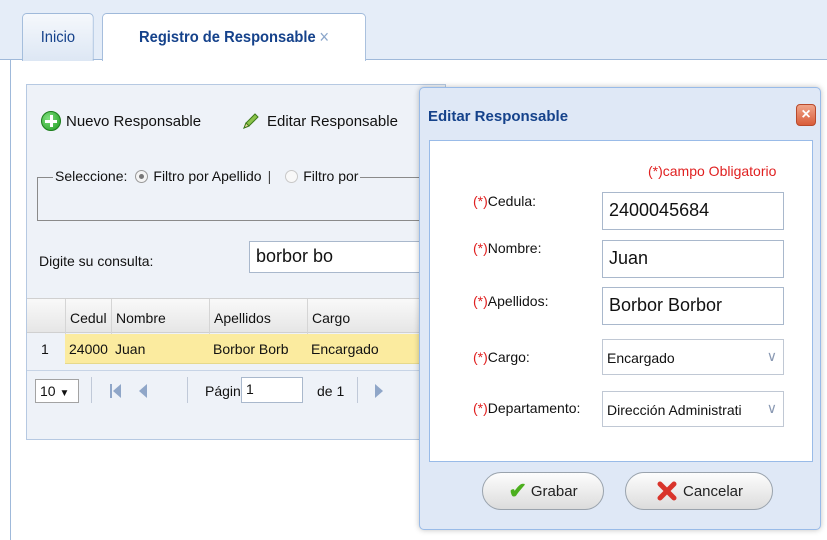  Describe the element at coordinates (134, 121) in the screenshot. I see `new-responsable-label: Nuevo Responsable` at that location.